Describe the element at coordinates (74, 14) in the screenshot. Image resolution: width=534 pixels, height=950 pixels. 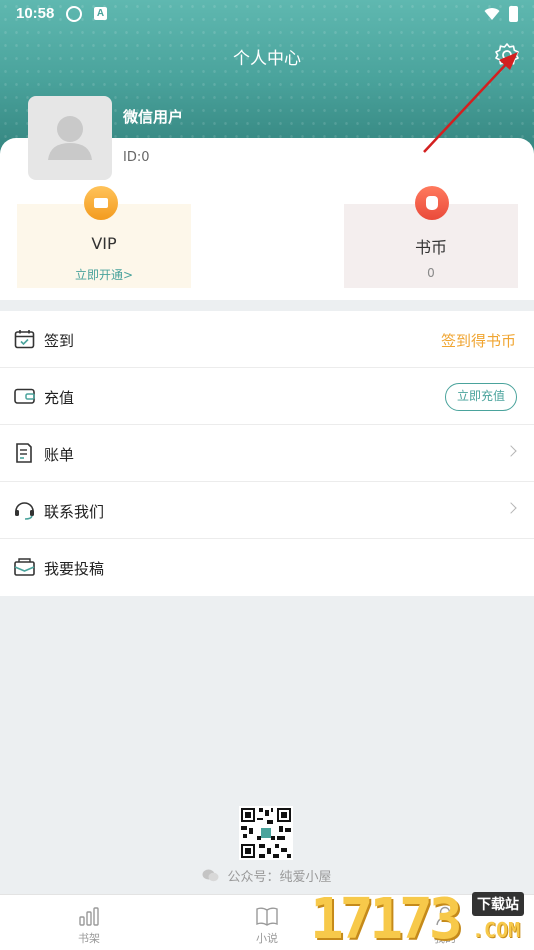
I see `sync-icon` at that location.